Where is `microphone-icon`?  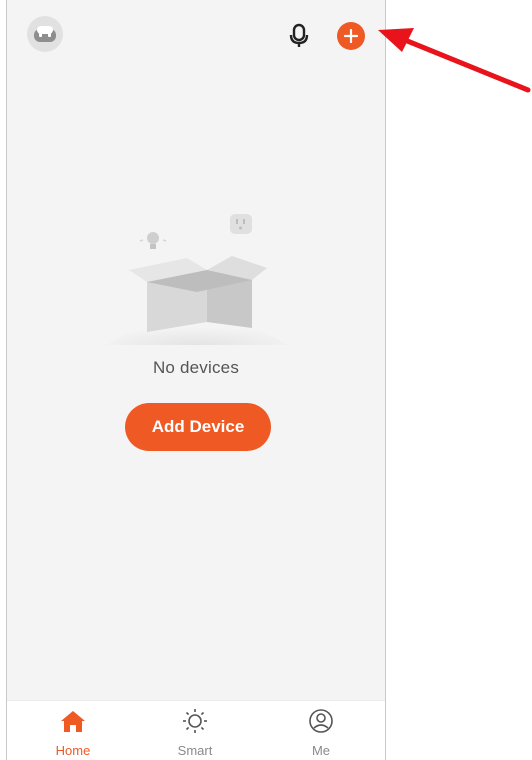
microphone-icon is located at coordinates (299, 36).